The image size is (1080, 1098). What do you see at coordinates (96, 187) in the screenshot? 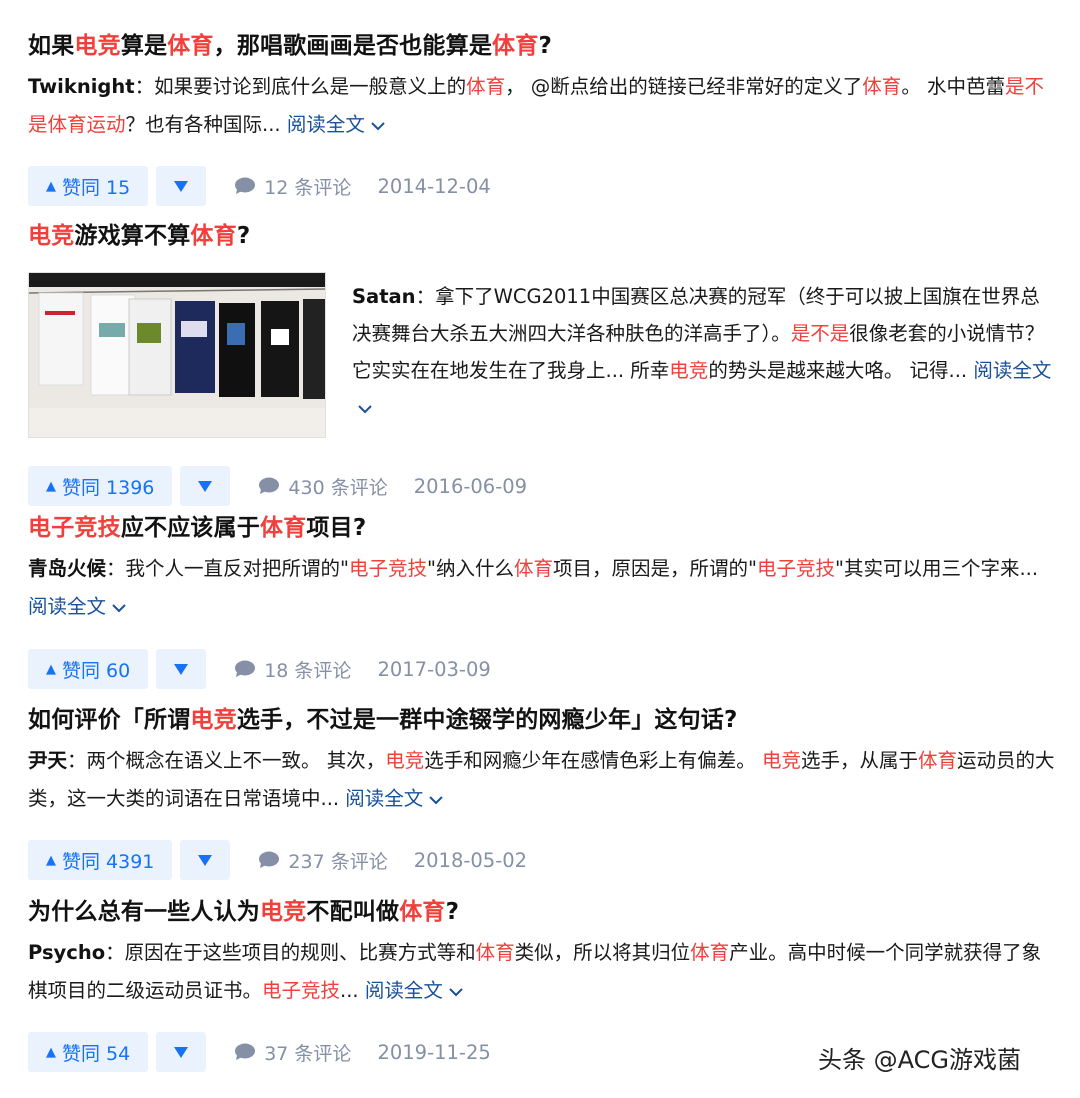
I see `upvote-label: 赞同 15` at bounding box center [96, 187].